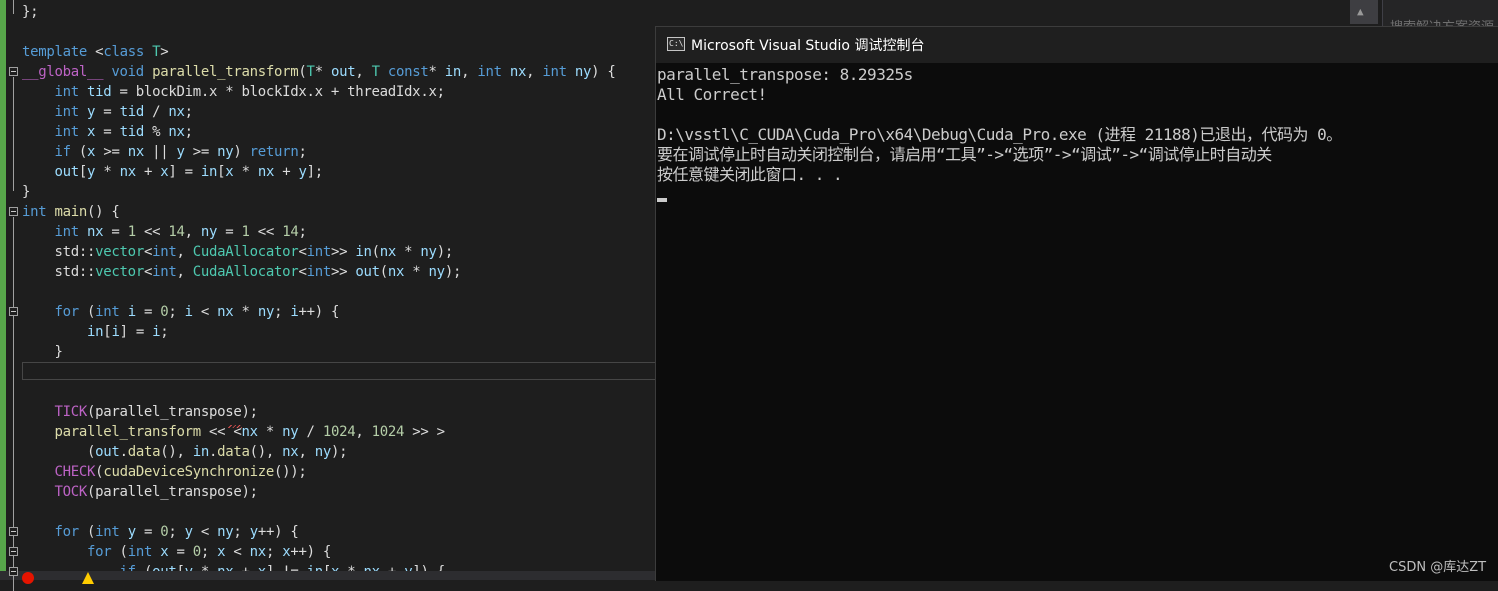 The image size is (1498, 591). I want to click on code-token: /, so click(310, 432).